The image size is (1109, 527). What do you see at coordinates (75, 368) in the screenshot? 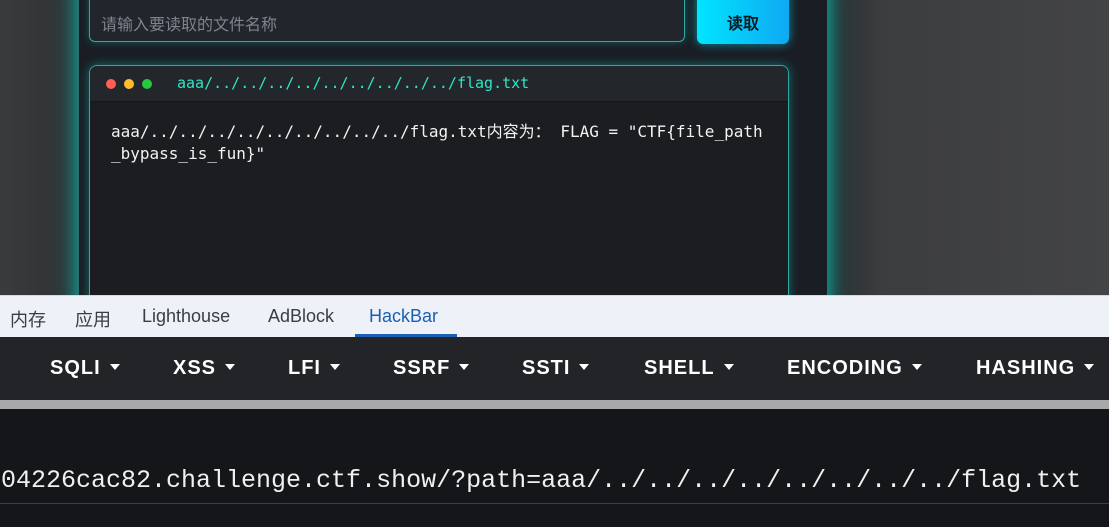
I see `menu-sqli-label: SQLI` at bounding box center [75, 368].